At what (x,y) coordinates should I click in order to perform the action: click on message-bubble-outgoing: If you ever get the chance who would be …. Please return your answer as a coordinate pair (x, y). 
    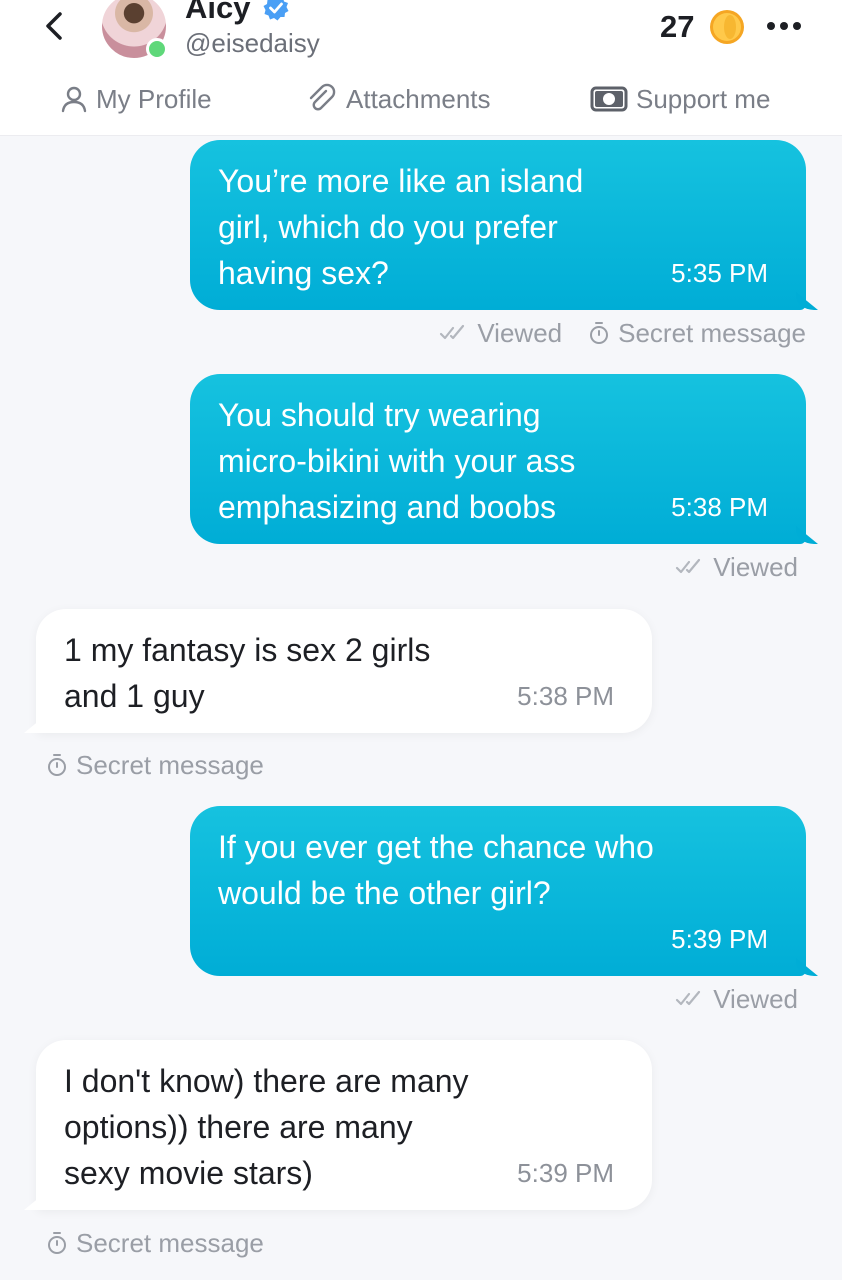
    Looking at the image, I should click on (498, 891).